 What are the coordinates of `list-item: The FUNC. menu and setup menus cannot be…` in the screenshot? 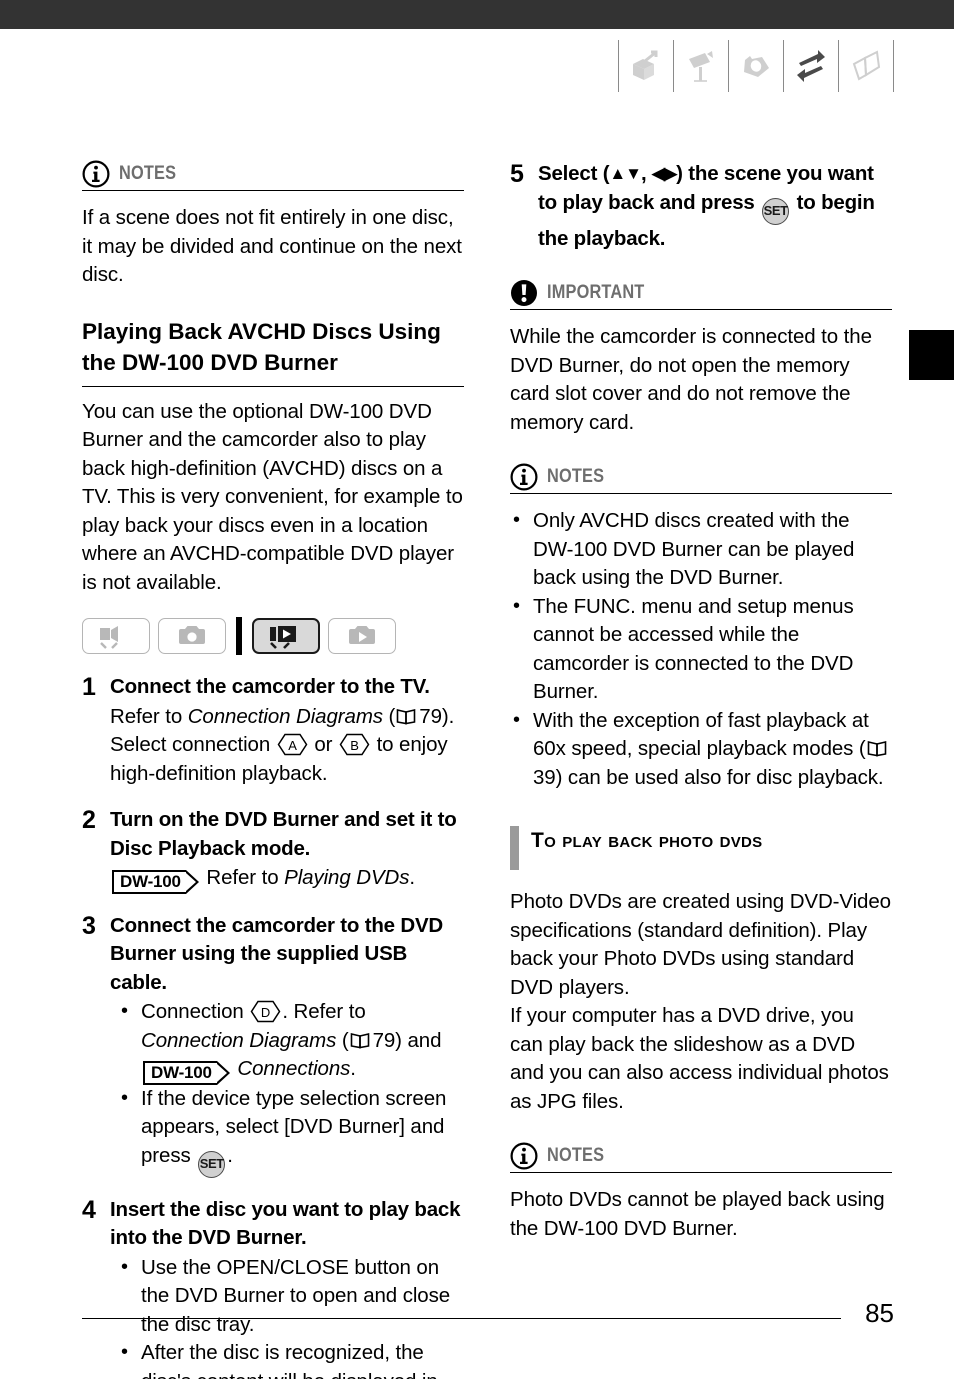 It's located at (701, 649).